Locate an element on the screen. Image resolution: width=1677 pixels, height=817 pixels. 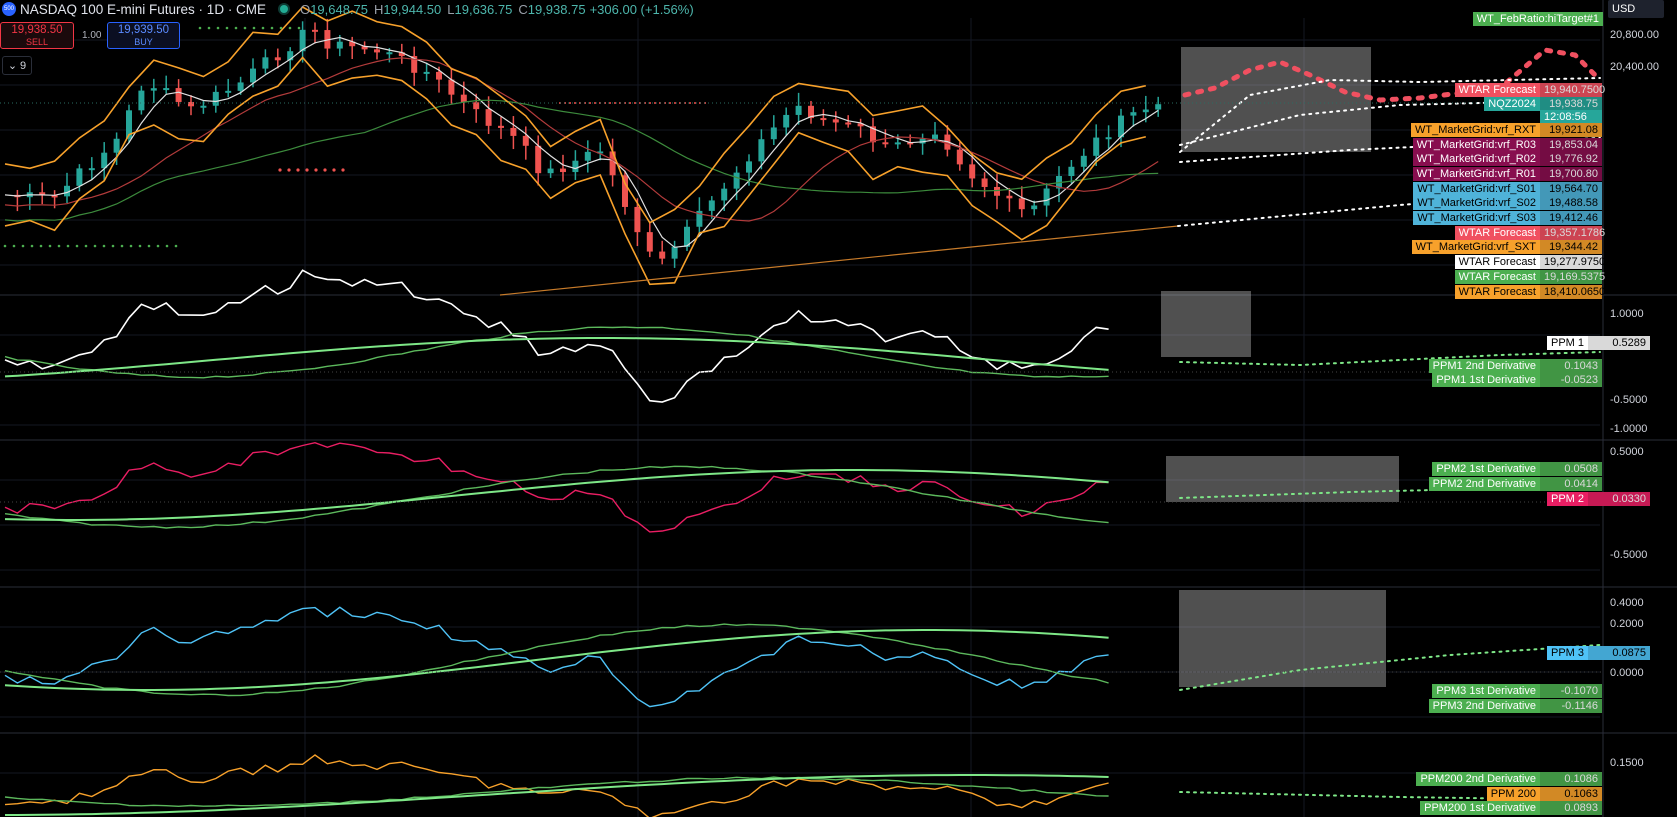
price-label: WTAR Forecast 18,410.0650 is located at coordinates (1529, 292).